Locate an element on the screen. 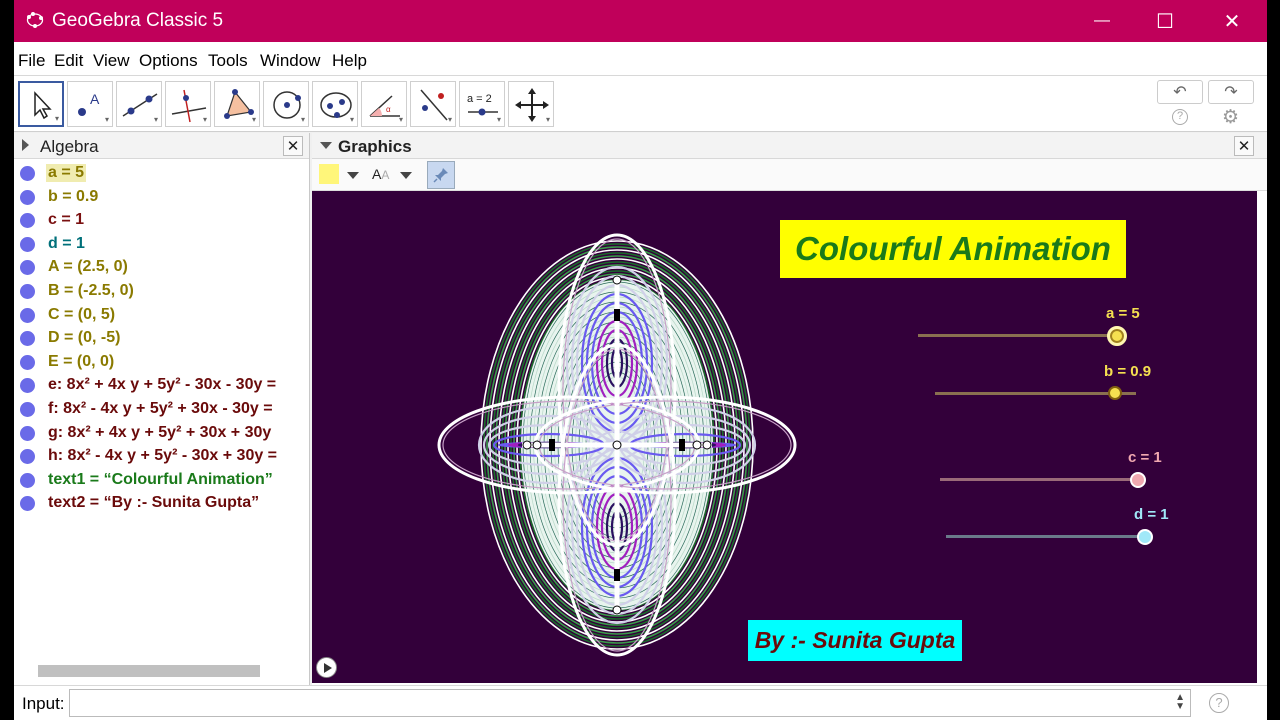  algebra-item: C = (0, 5) is located at coordinates (162, 315).